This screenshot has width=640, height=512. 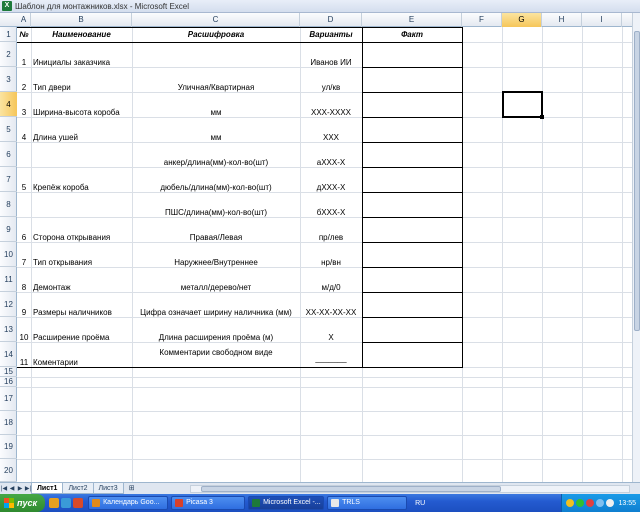 What do you see at coordinates (627, 503) in the screenshot?
I see `clock: 13:55` at bounding box center [627, 503].